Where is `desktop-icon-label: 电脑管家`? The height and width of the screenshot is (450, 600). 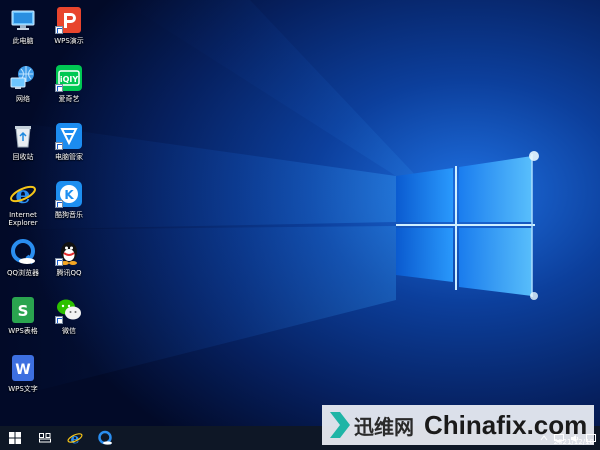
desktop-icon-label: 电脑管家 is located at coordinates (69, 157).